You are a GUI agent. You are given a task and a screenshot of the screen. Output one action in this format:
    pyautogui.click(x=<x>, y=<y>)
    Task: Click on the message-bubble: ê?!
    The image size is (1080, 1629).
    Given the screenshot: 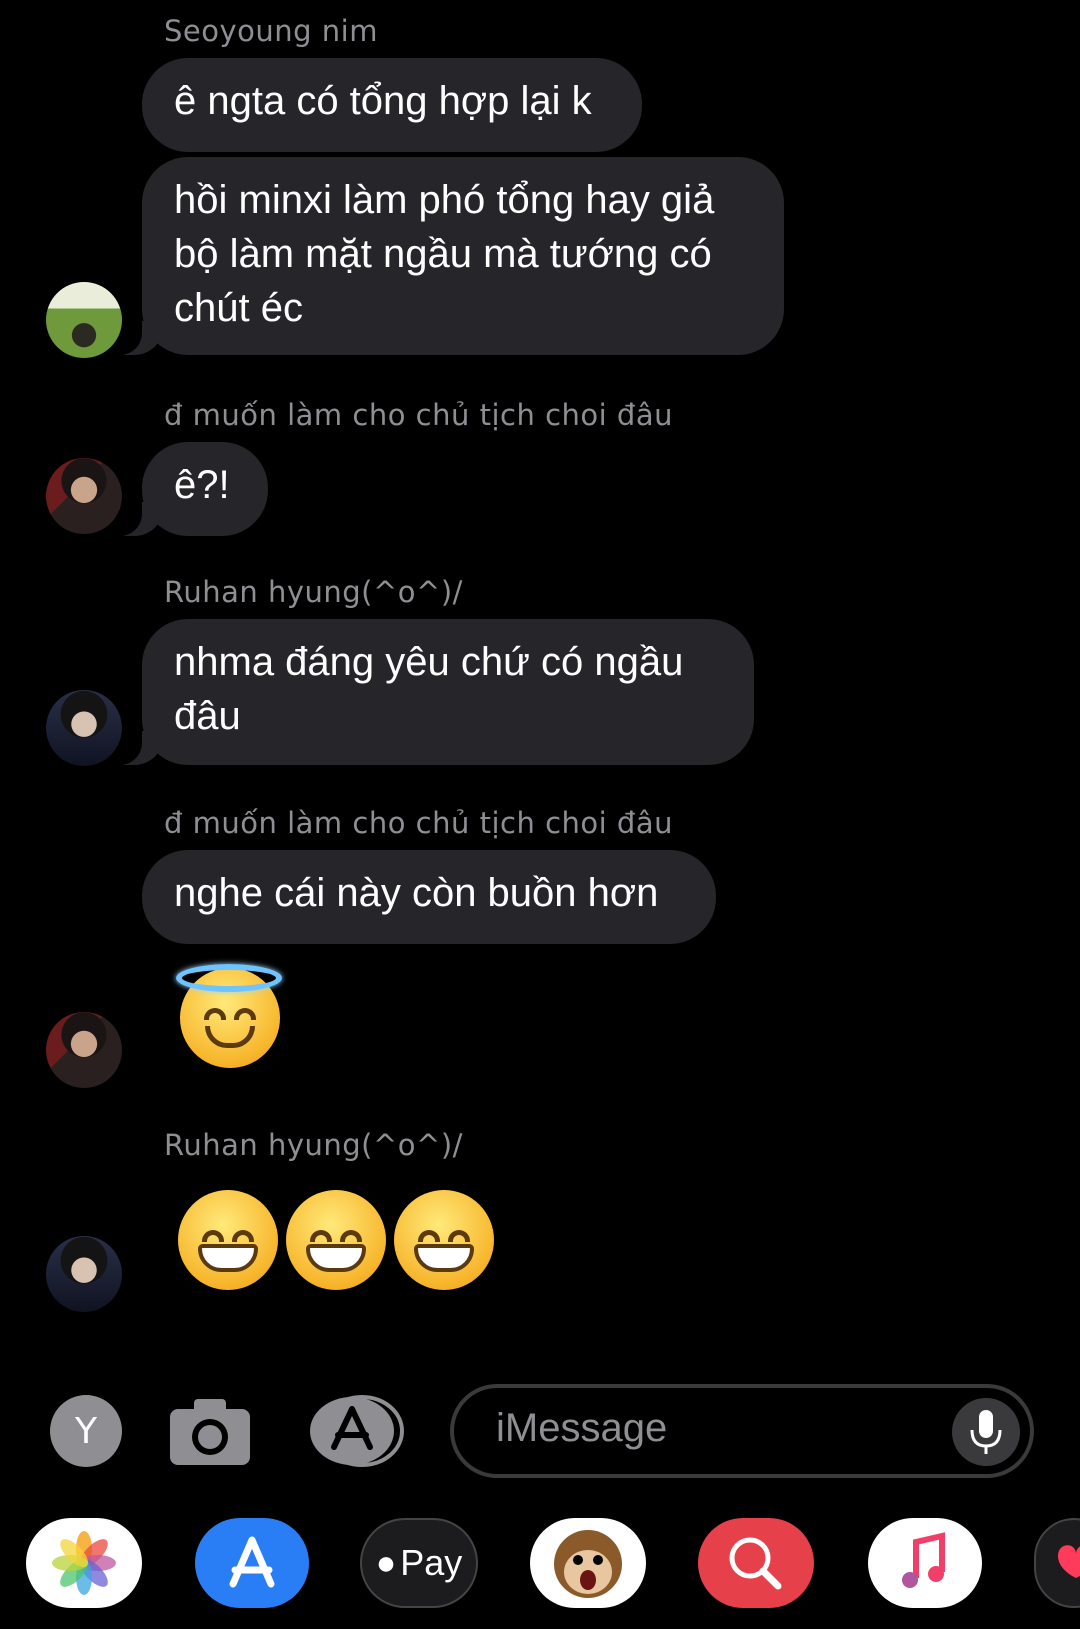 What is the action you would take?
    pyautogui.click(x=188, y=489)
    